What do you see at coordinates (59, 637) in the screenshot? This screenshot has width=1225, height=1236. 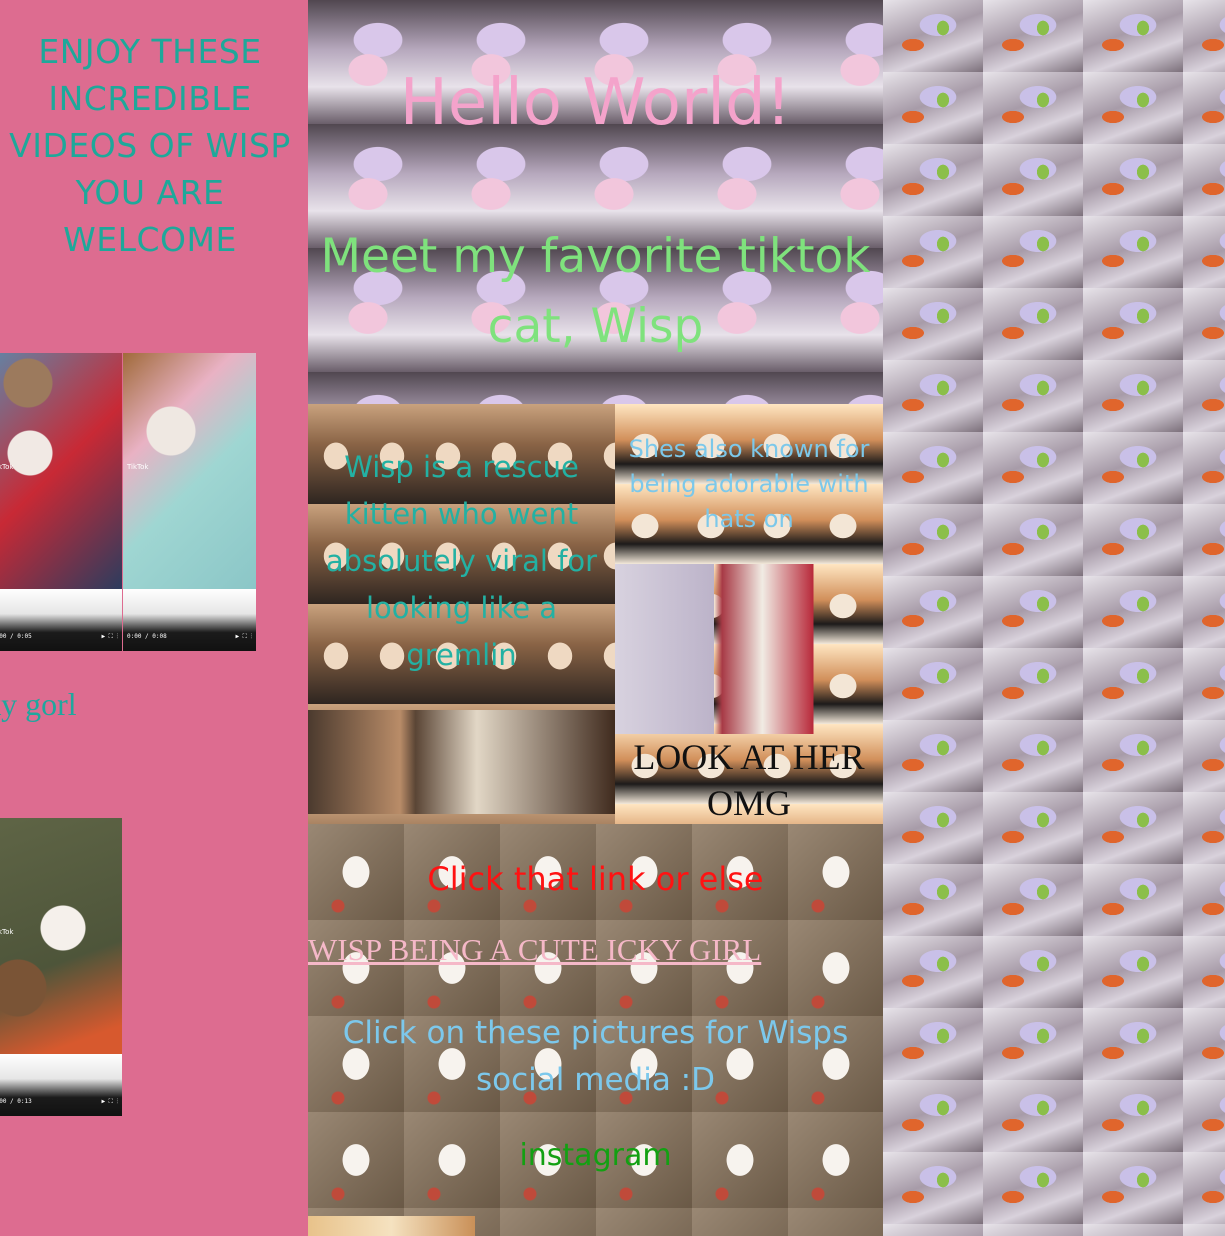 I see `video-control-row: 0:00 / 0:05 ▶ ⛶ ⋮` at bounding box center [59, 637].